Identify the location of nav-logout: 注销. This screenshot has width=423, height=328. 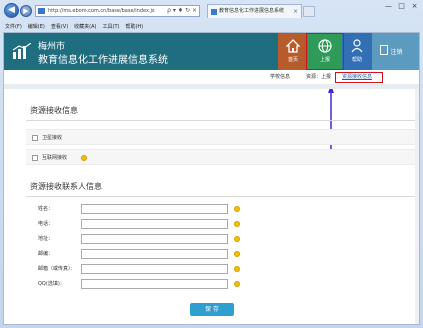
(395, 51).